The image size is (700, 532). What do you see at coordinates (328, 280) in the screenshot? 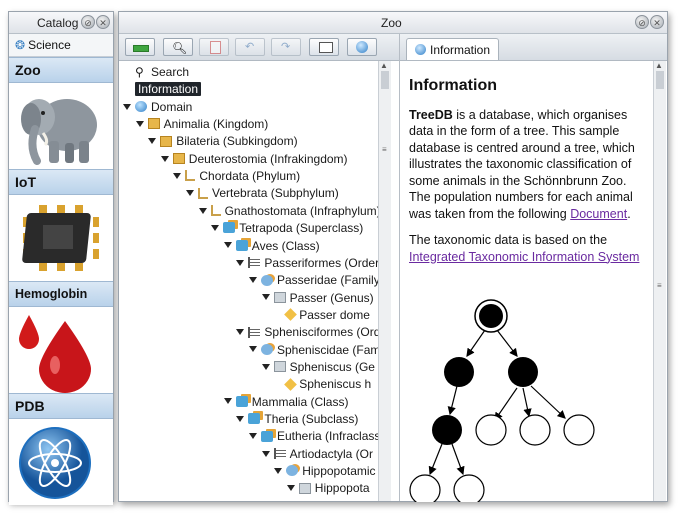
I see `tree-node-label: Passeridae (Family` at bounding box center [328, 280].